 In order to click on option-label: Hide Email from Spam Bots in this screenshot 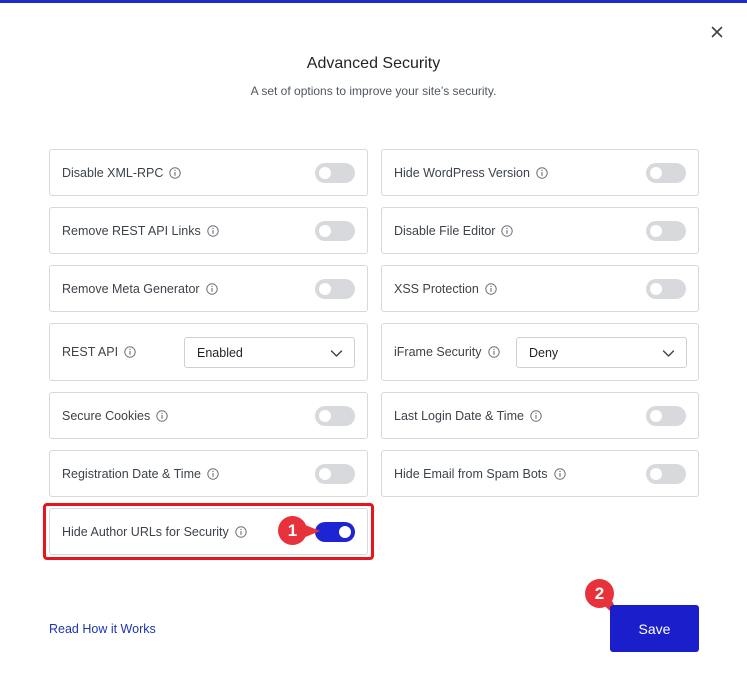, I will do `click(471, 473)`.